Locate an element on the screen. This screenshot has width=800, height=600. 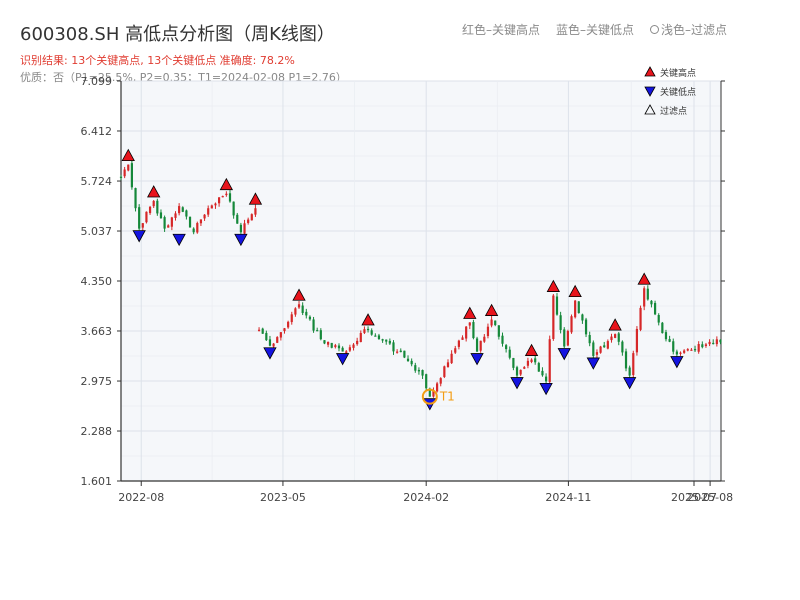
y-tick-label: 2.288 is located at coordinates (97, 431).